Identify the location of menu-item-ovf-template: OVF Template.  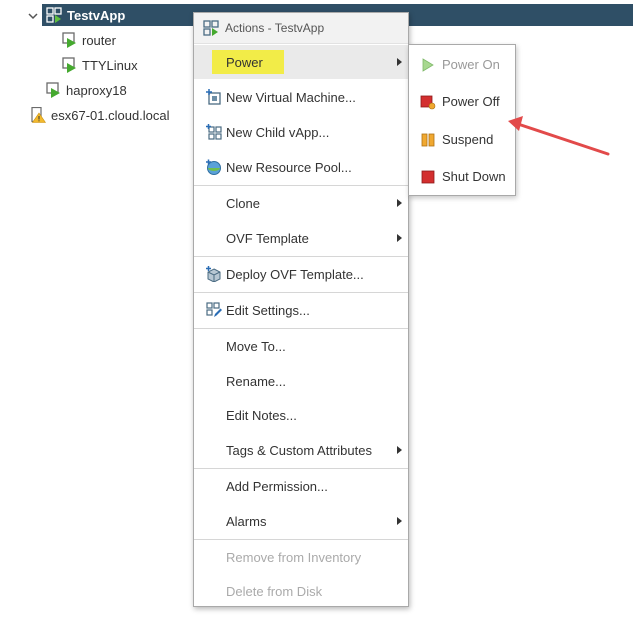
(301, 238).